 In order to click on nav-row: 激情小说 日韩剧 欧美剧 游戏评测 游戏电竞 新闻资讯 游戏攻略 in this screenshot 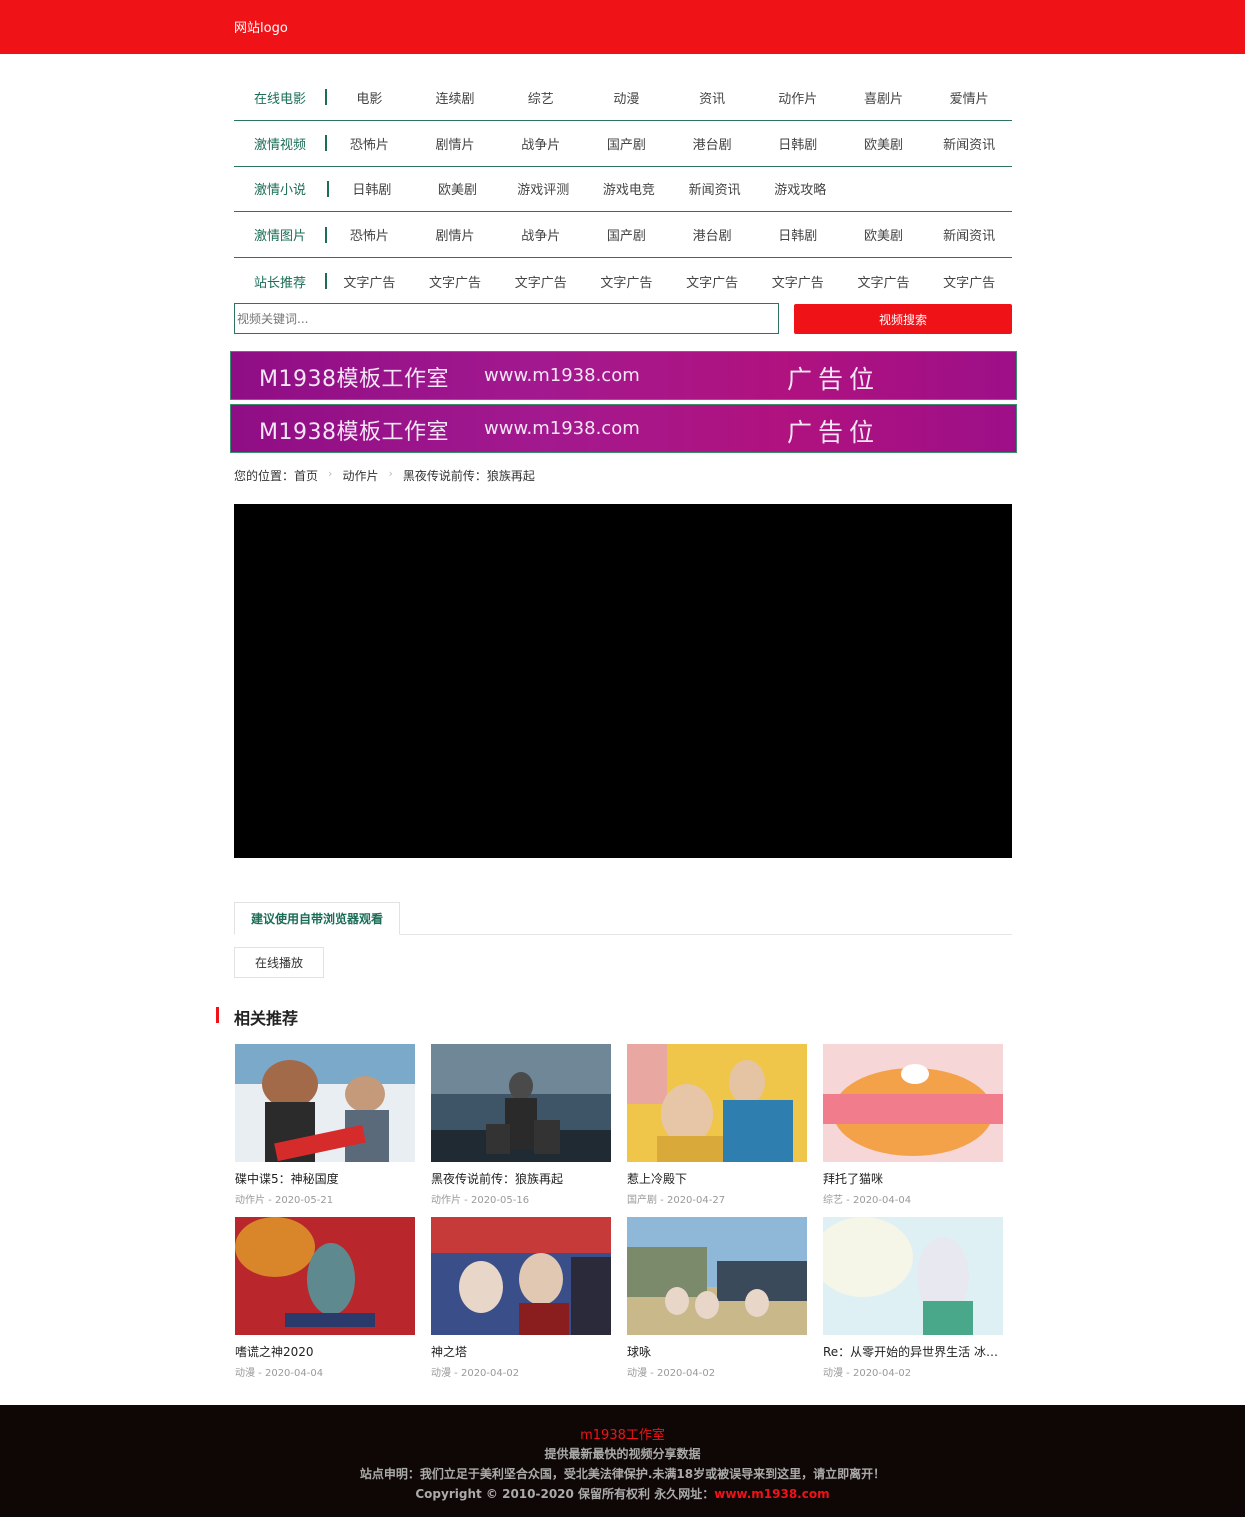, I will do `click(623, 190)`.